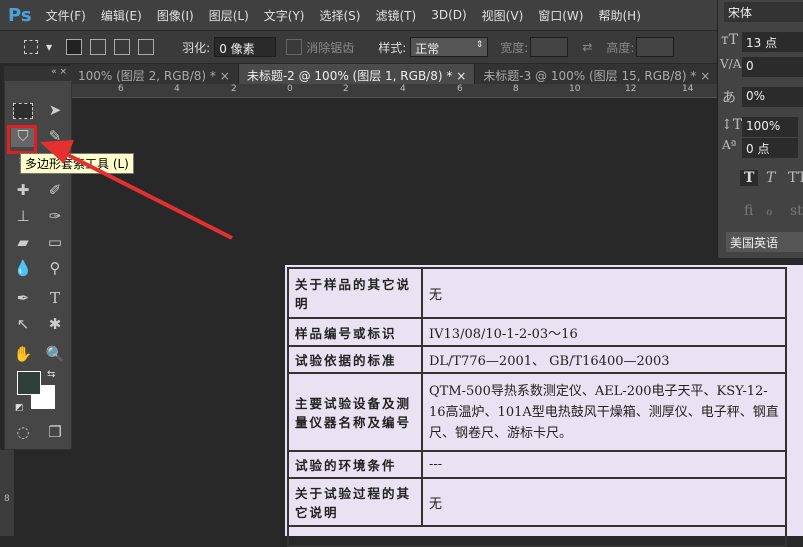 This screenshot has height=547, width=803. I want to click on table-row: 试验的环境条件 ---, so click(537, 464).